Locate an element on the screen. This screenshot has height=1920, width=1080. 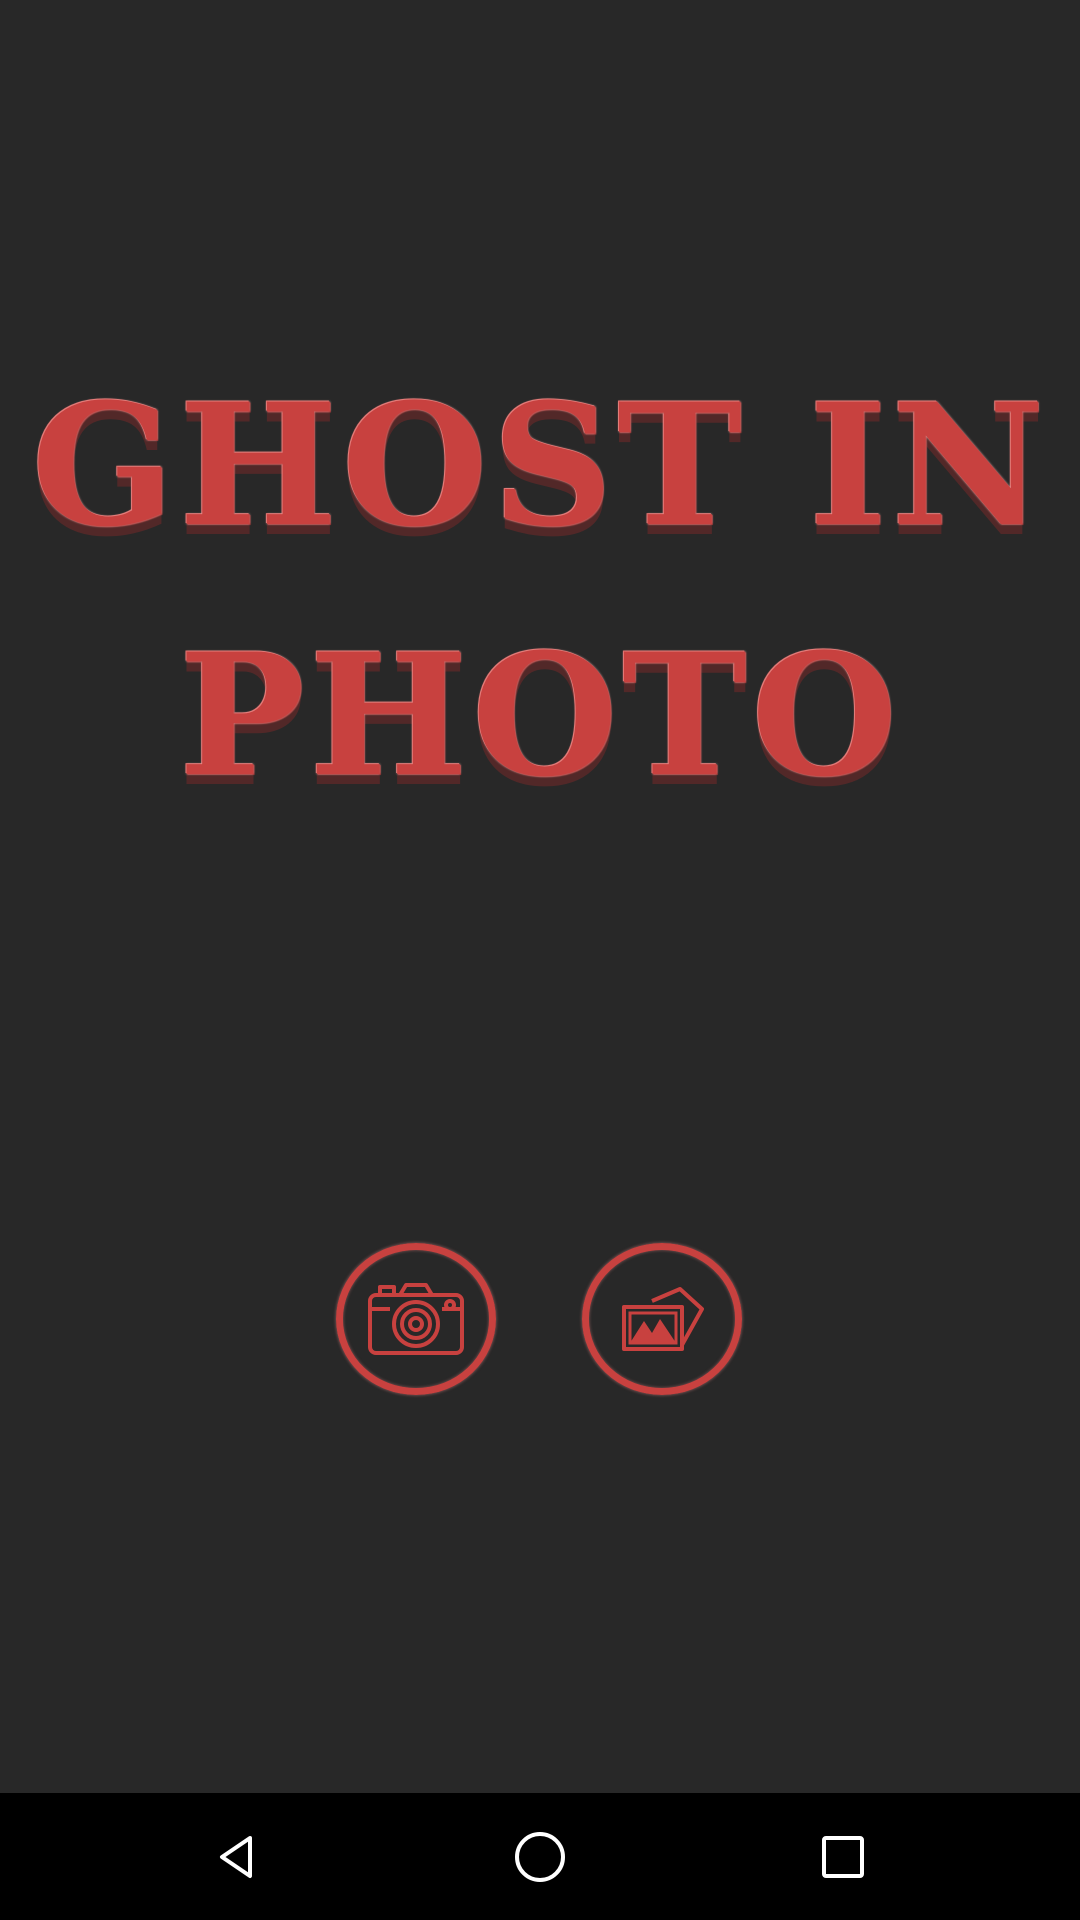
gallery-icon is located at coordinates (663, 1319).